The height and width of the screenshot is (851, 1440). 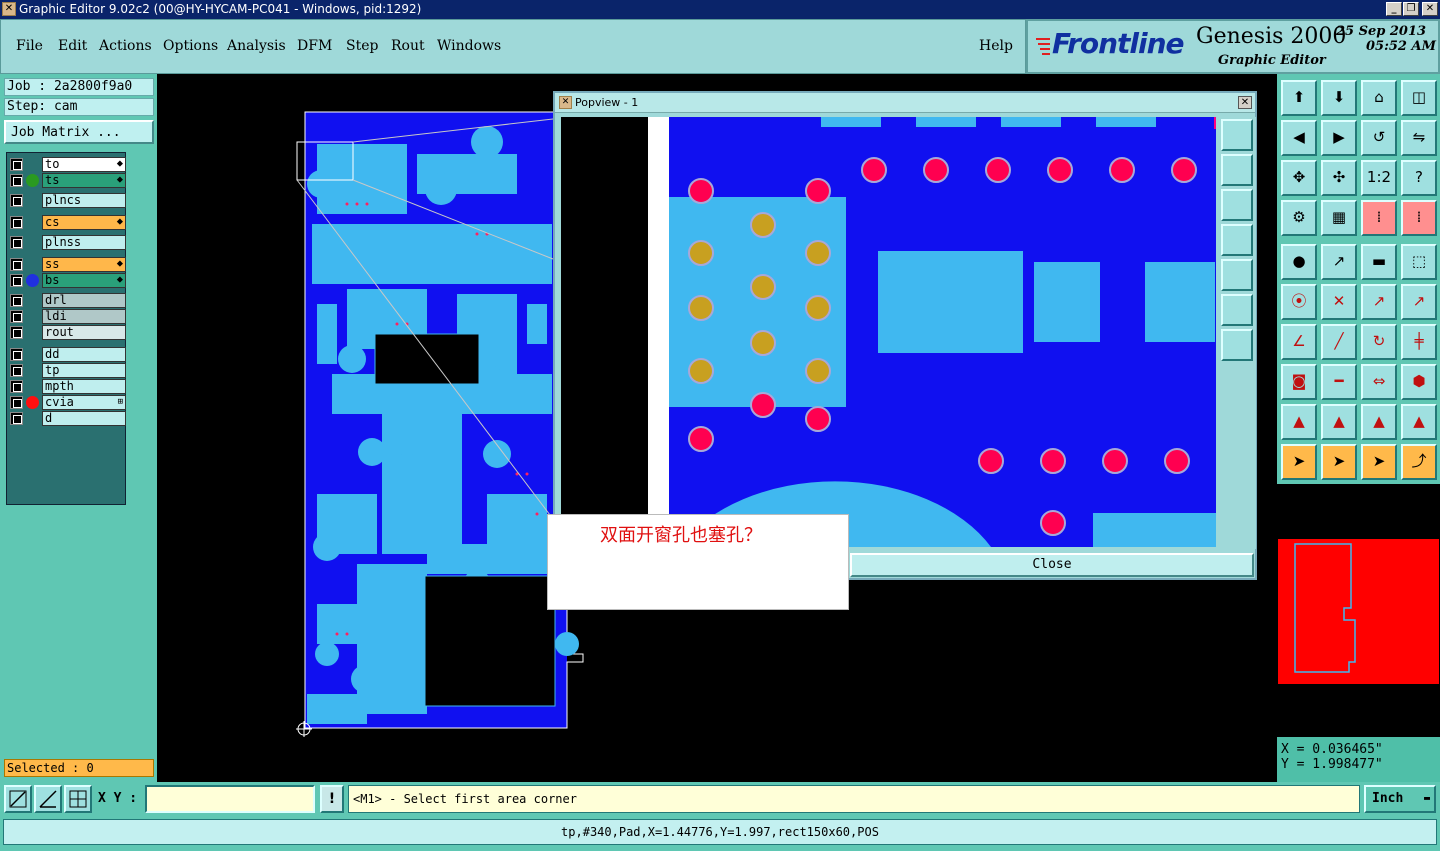 What do you see at coordinates (1419, 178) in the screenshot?
I see `help-query-icon: ?` at bounding box center [1419, 178].